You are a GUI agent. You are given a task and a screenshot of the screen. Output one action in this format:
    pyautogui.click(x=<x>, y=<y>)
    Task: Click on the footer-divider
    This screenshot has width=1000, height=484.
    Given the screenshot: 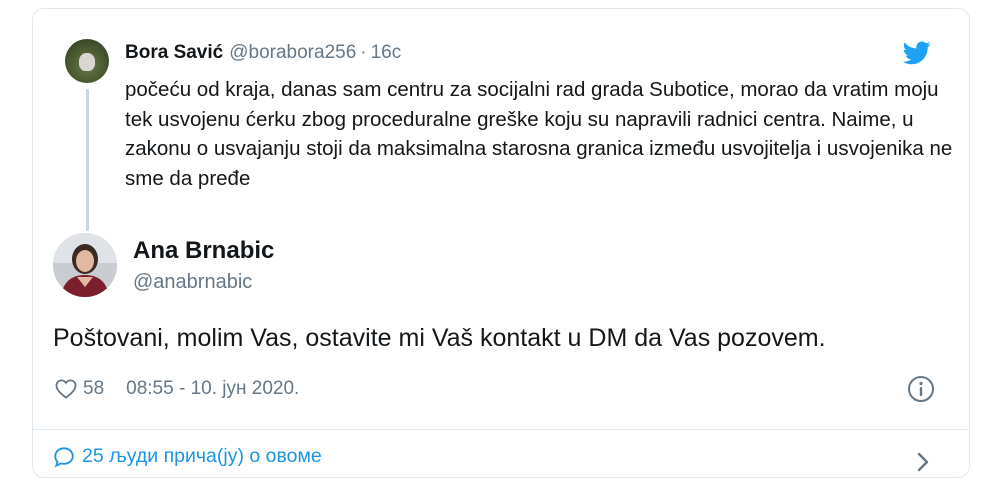 What is the action you would take?
    pyautogui.click(x=501, y=429)
    